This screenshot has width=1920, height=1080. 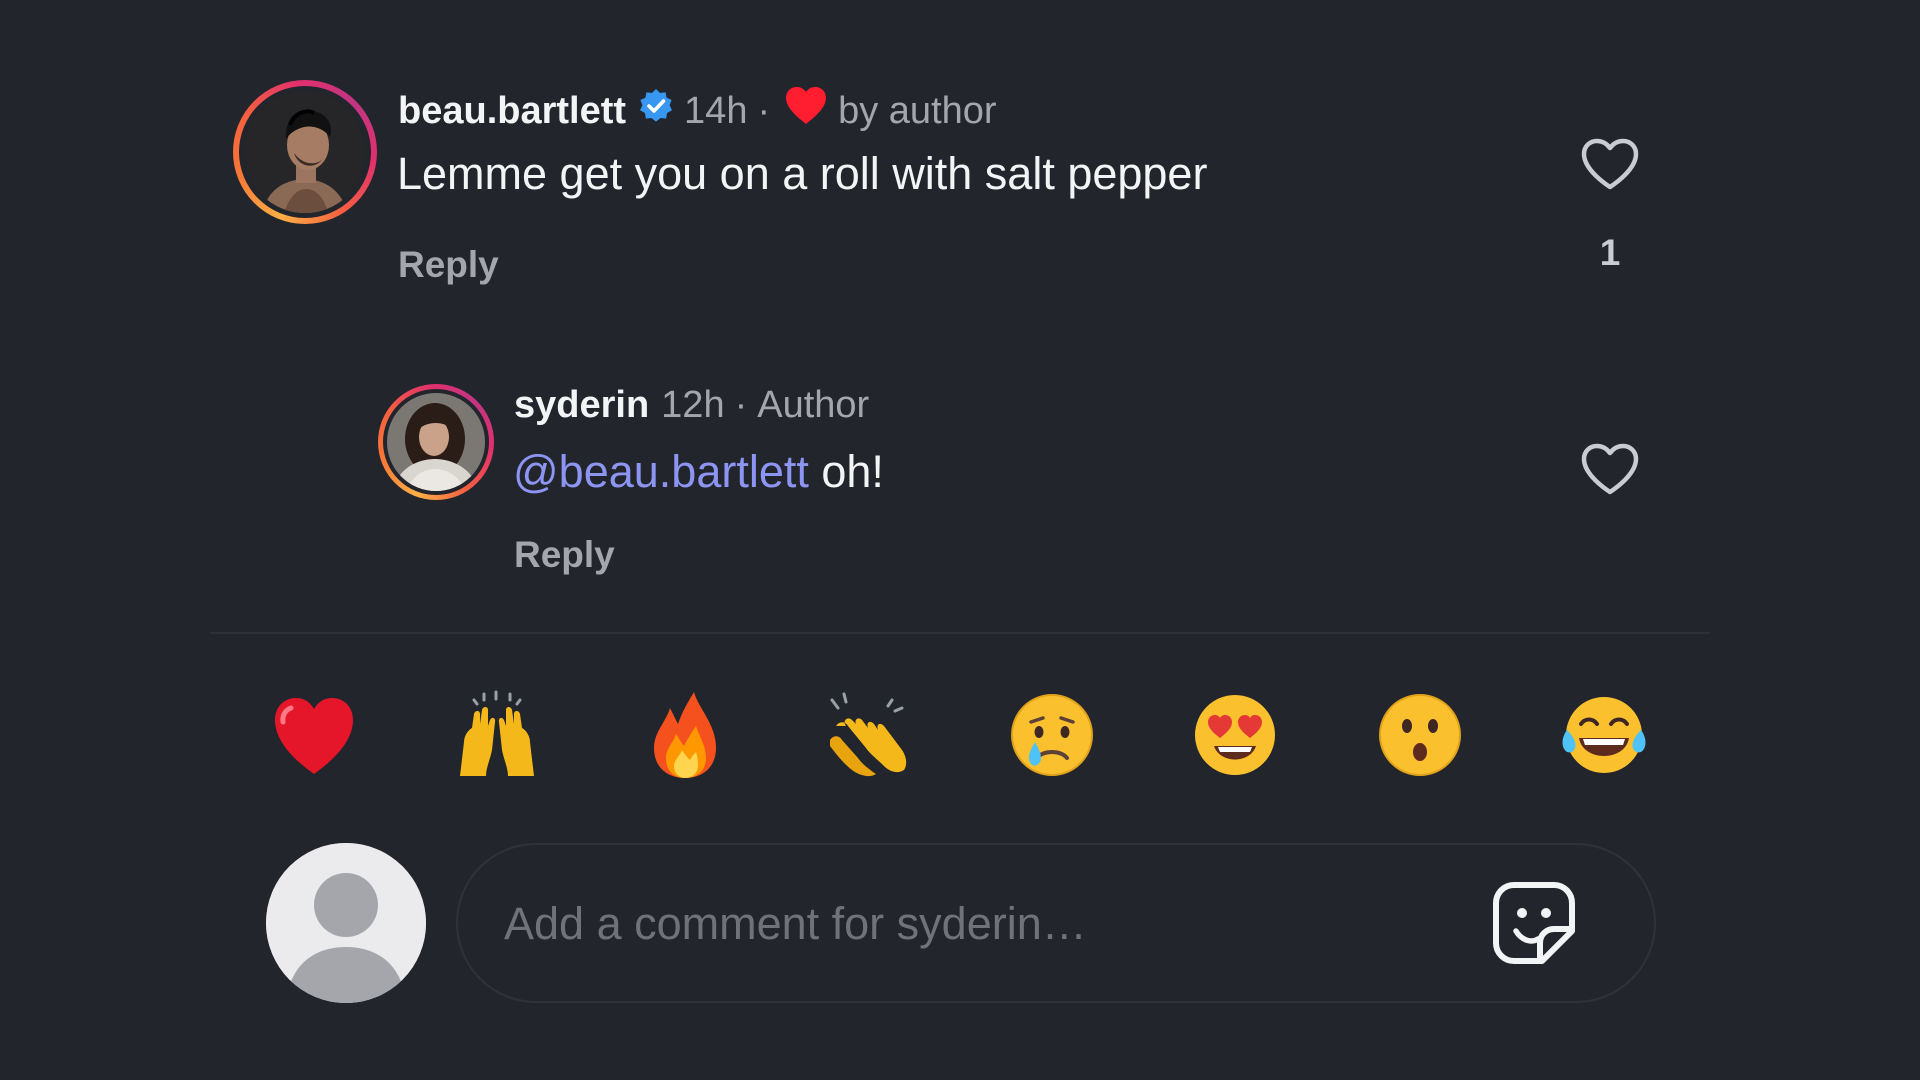 I want to click on fire-icon, so click(x=685, y=735).